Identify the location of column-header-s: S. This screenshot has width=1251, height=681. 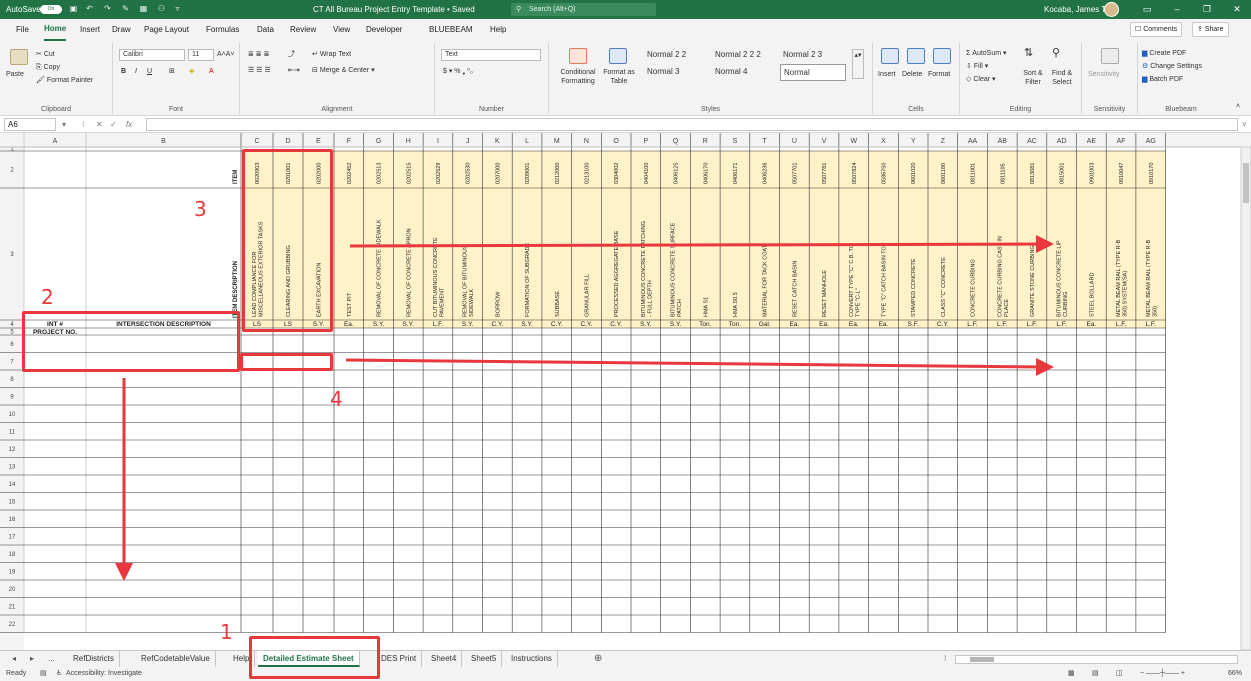
(735, 141).